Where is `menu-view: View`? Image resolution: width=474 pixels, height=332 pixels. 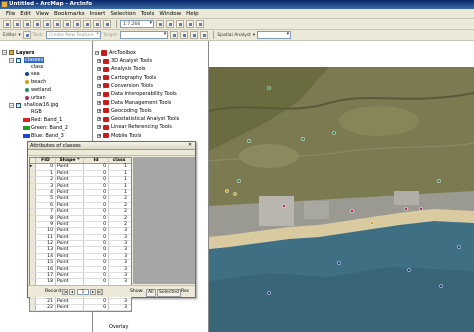
menu-view: View is located at coordinates (42, 14).